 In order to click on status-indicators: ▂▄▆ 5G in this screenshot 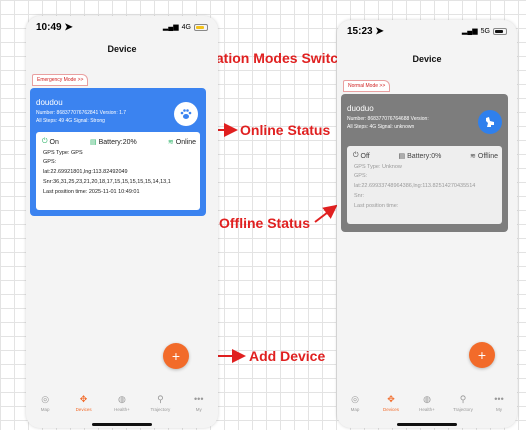, I will do `click(484, 31)`.